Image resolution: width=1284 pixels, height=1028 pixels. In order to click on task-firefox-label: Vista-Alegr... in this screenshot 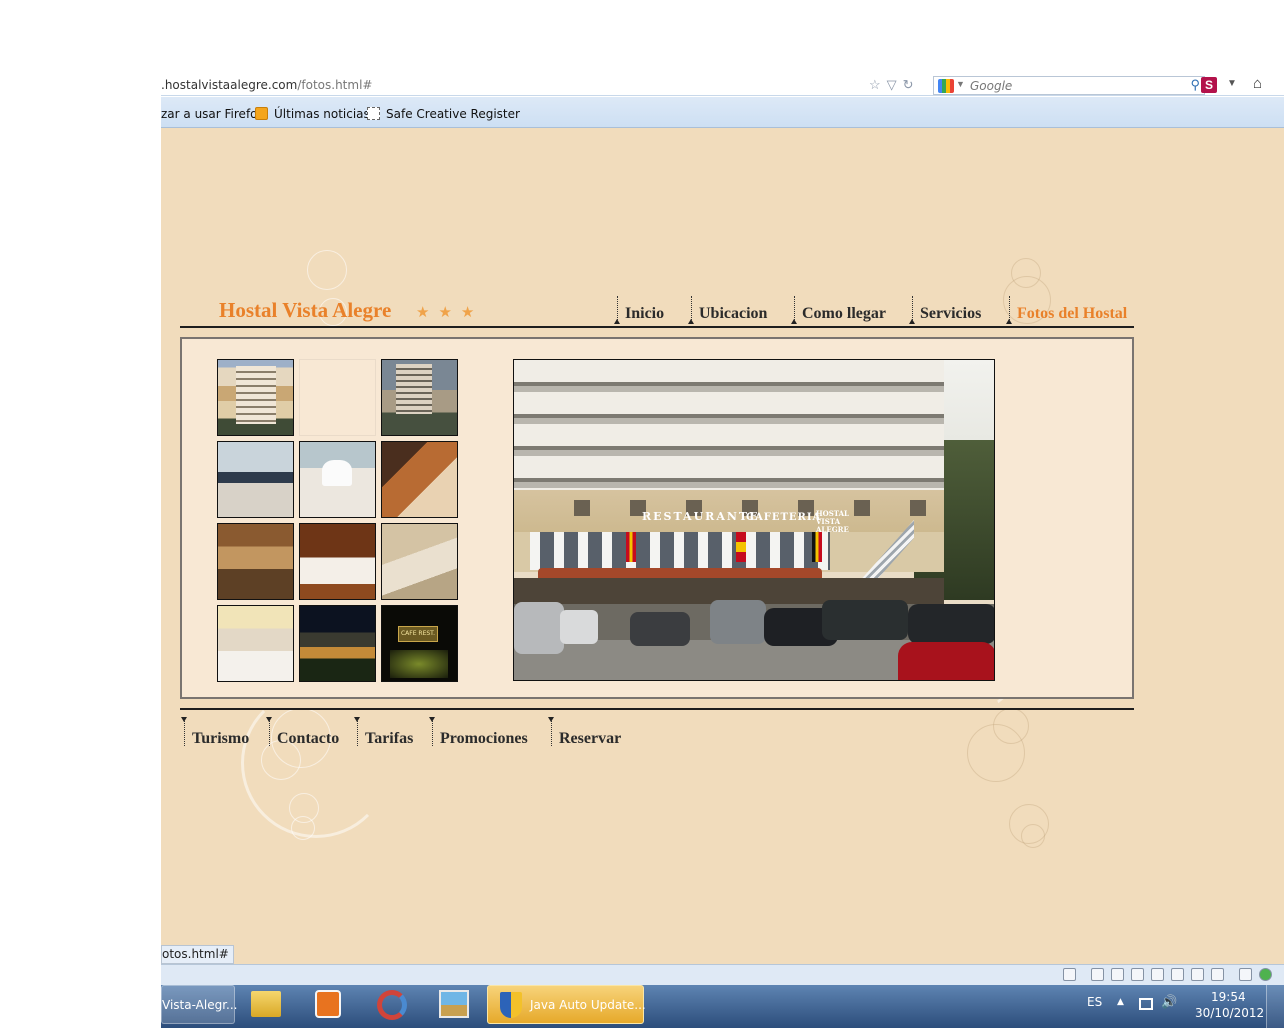, I will do `click(200, 1005)`.